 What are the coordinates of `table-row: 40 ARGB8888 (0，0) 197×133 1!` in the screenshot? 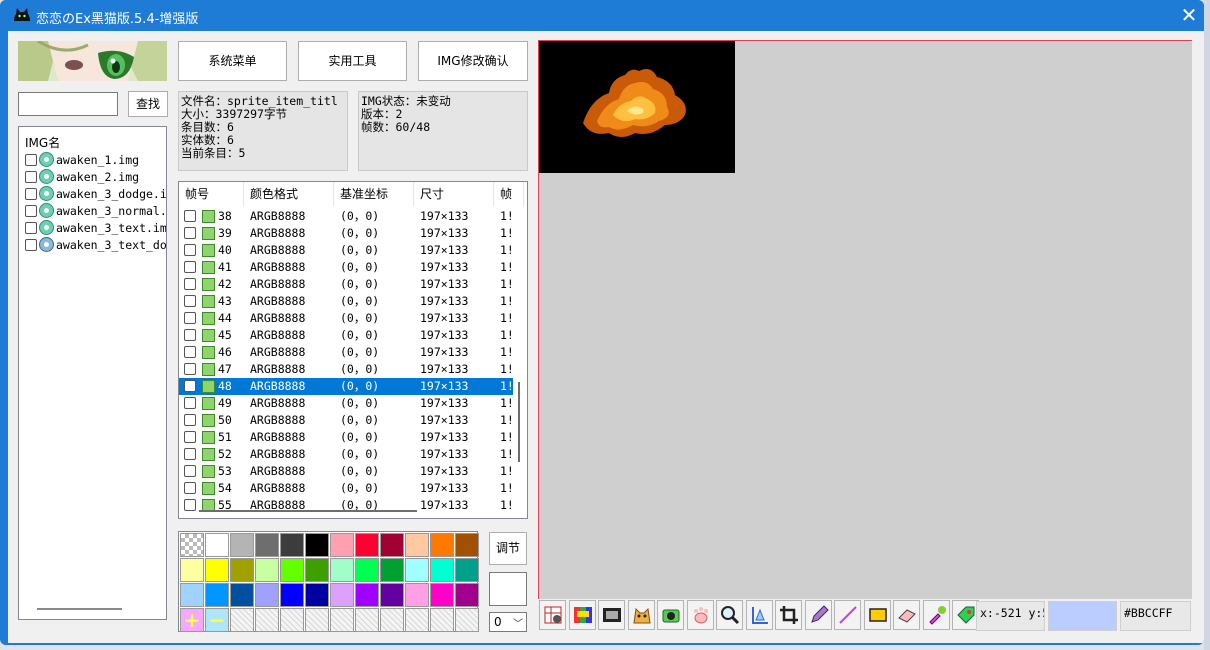 It's located at (346, 250).